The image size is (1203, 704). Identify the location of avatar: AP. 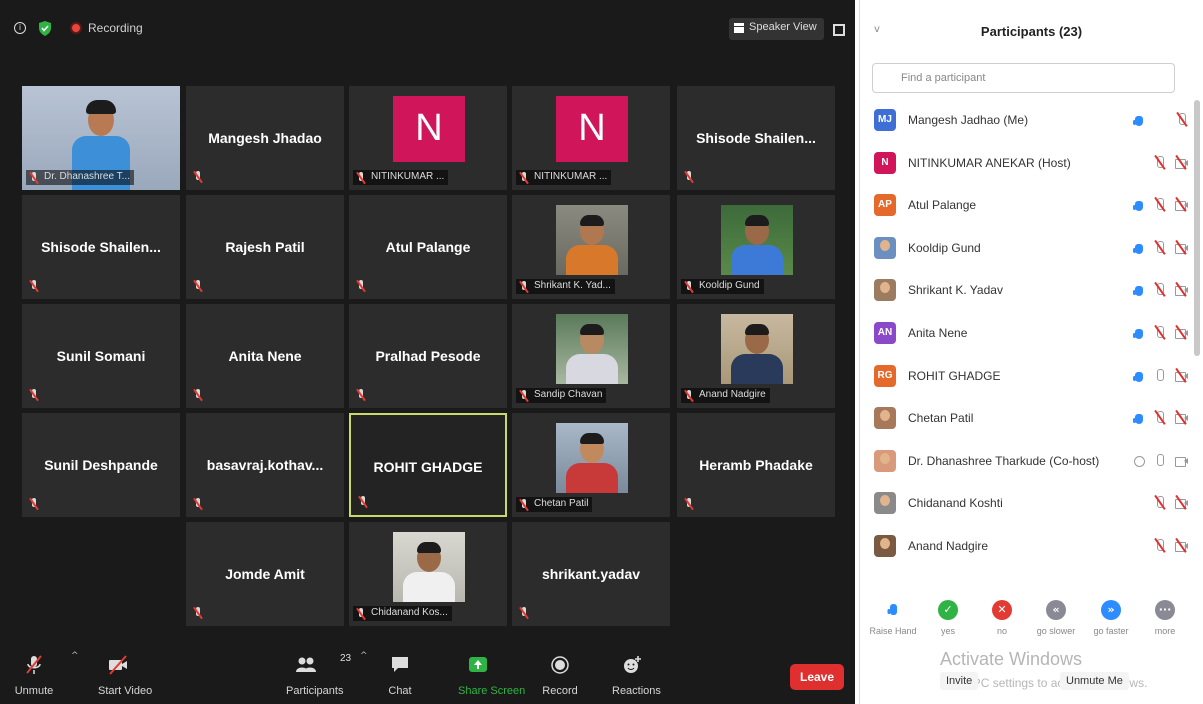
(885, 205).